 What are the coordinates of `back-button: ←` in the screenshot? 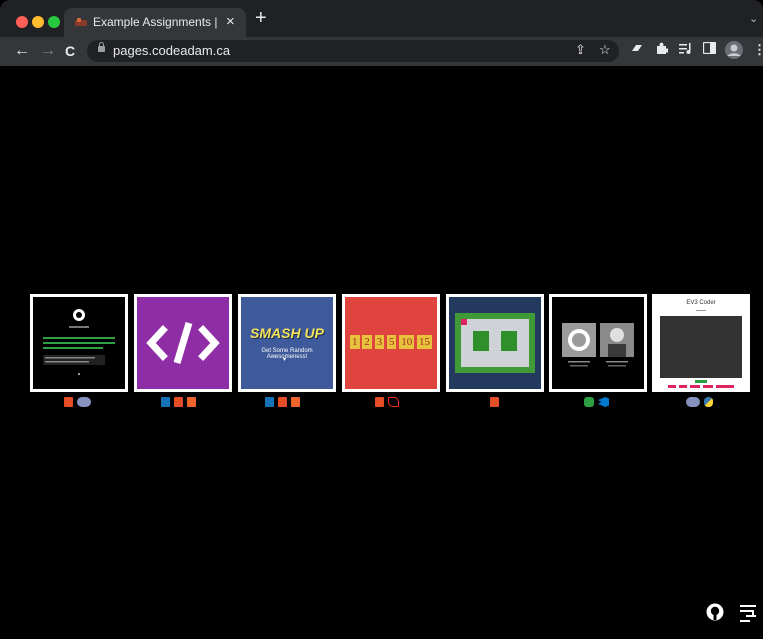 It's located at (22, 51).